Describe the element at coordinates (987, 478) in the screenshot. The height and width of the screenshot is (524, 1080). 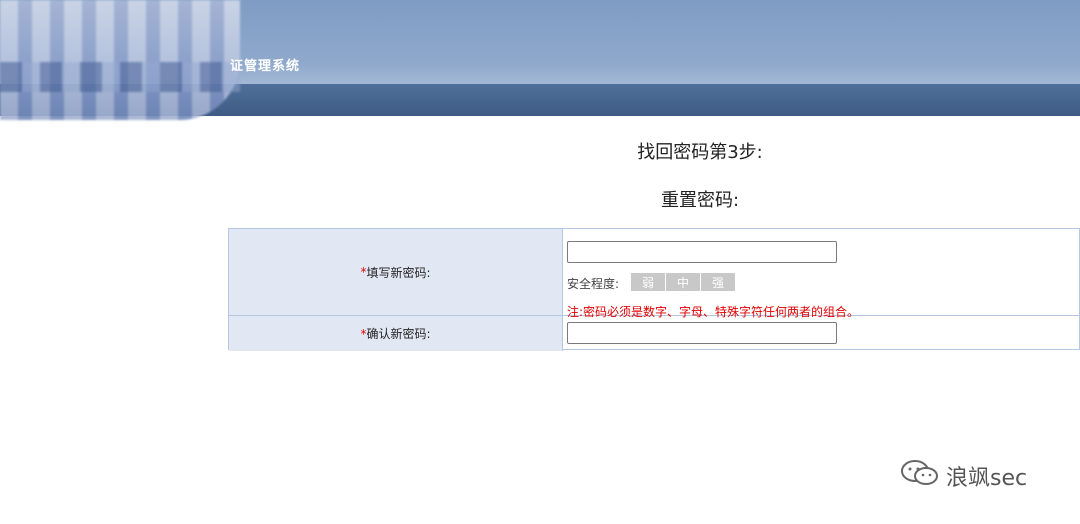
I see `watermark-text: 浪飒sec` at that location.